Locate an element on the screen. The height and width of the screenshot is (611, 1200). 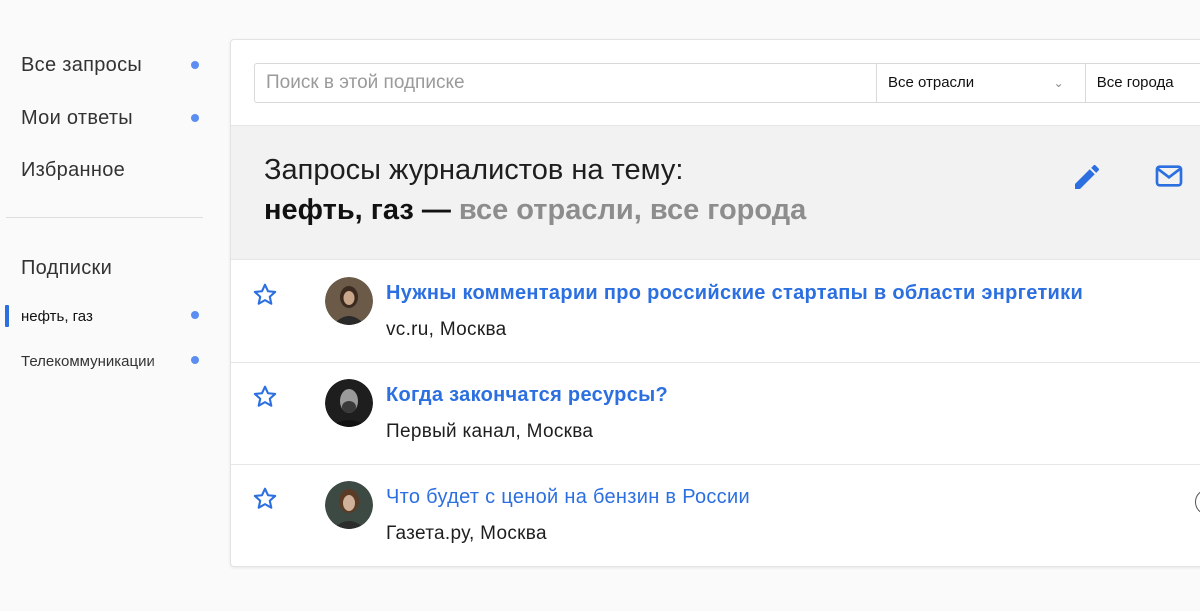
nav-all-requests-label: Все запросы is located at coordinates (82, 65).